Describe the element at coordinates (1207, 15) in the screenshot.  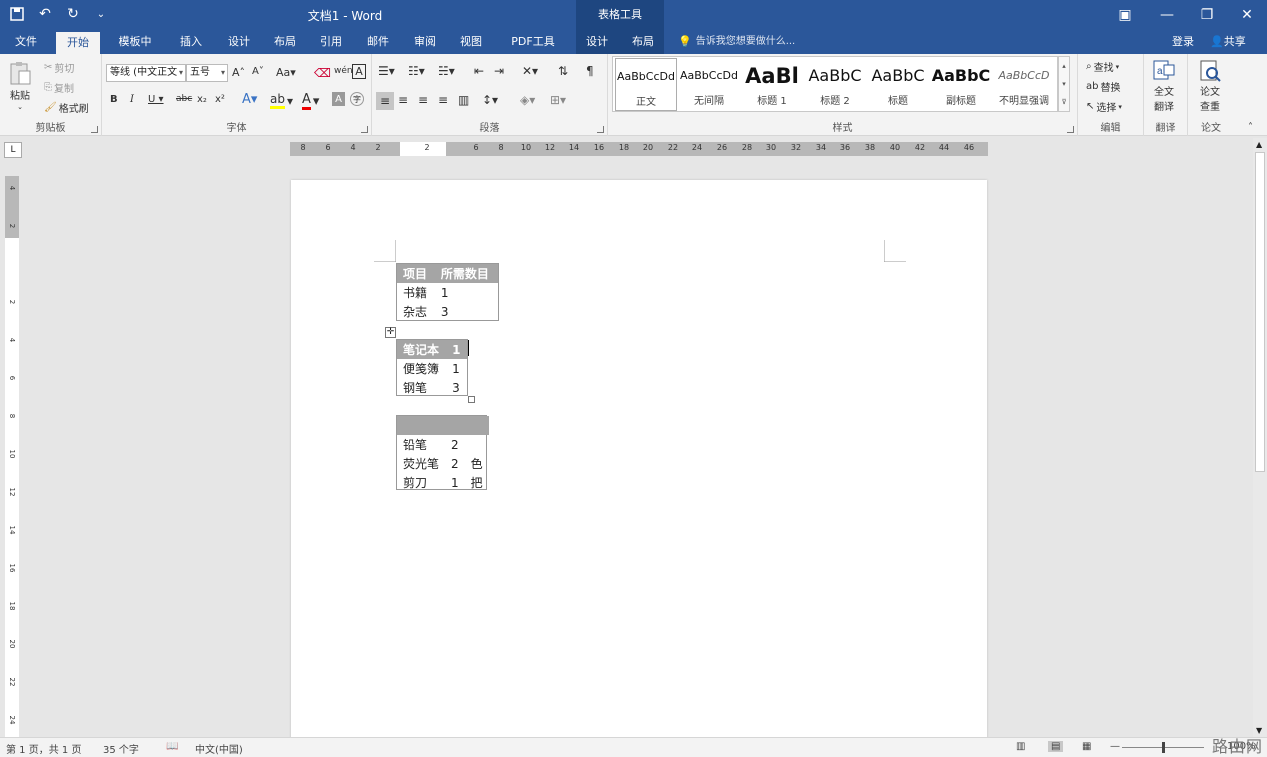
I see `restore-icon: ❐` at that location.